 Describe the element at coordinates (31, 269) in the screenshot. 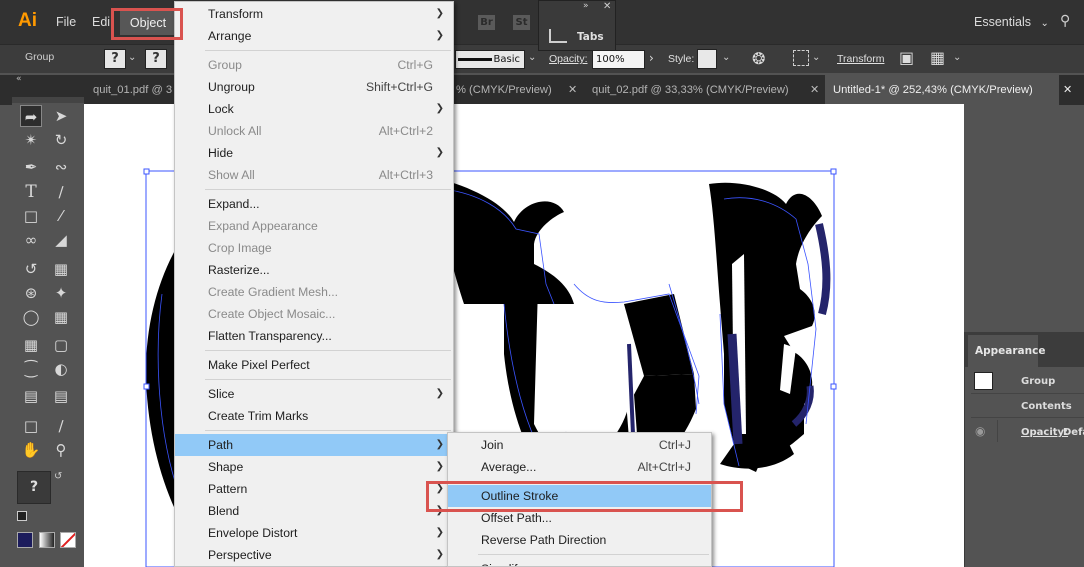

I see `rotate-tool-icon: ↺` at that location.